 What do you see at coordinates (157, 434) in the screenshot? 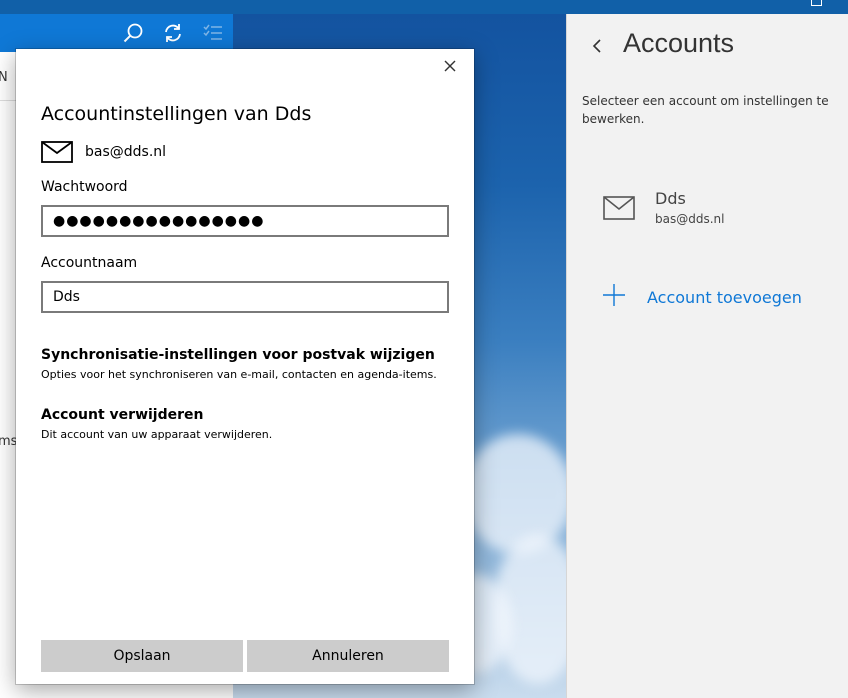
I see `remove-account-description: Dit account van uw apparaat verwijderen.` at bounding box center [157, 434].